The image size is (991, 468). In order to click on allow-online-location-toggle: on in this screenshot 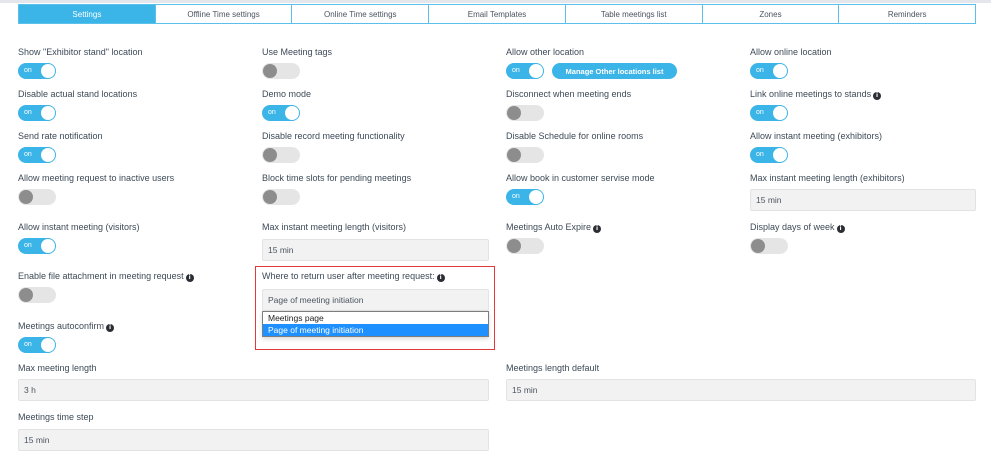, I will do `click(769, 71)`.